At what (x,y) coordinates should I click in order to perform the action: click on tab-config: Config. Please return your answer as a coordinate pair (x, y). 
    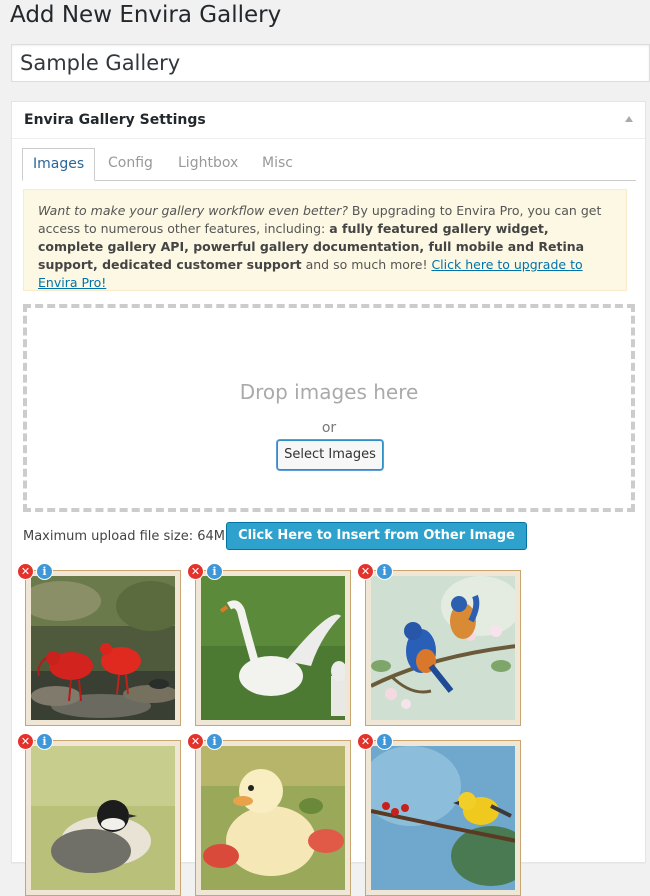
    Looking at the image, I should click on (130, 163).